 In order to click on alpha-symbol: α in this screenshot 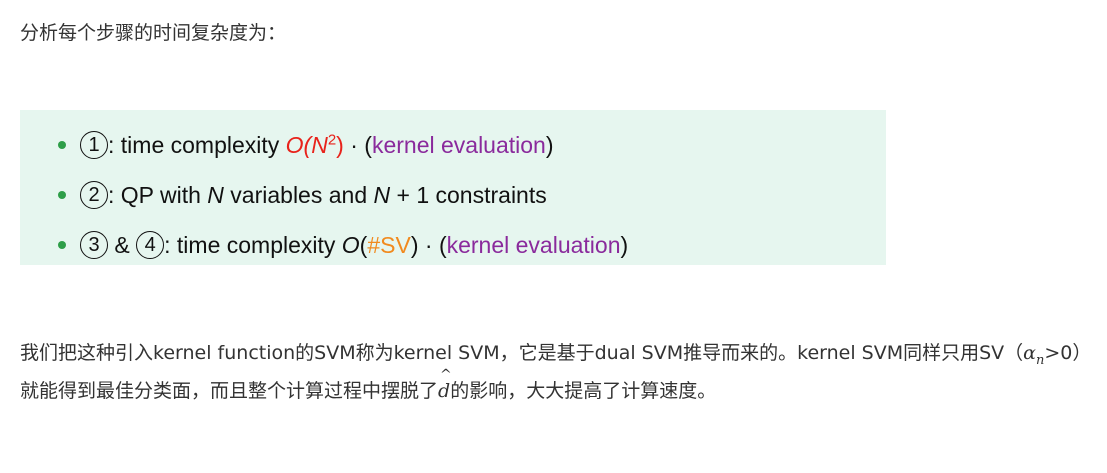, I will do `click(1030, 353)`.